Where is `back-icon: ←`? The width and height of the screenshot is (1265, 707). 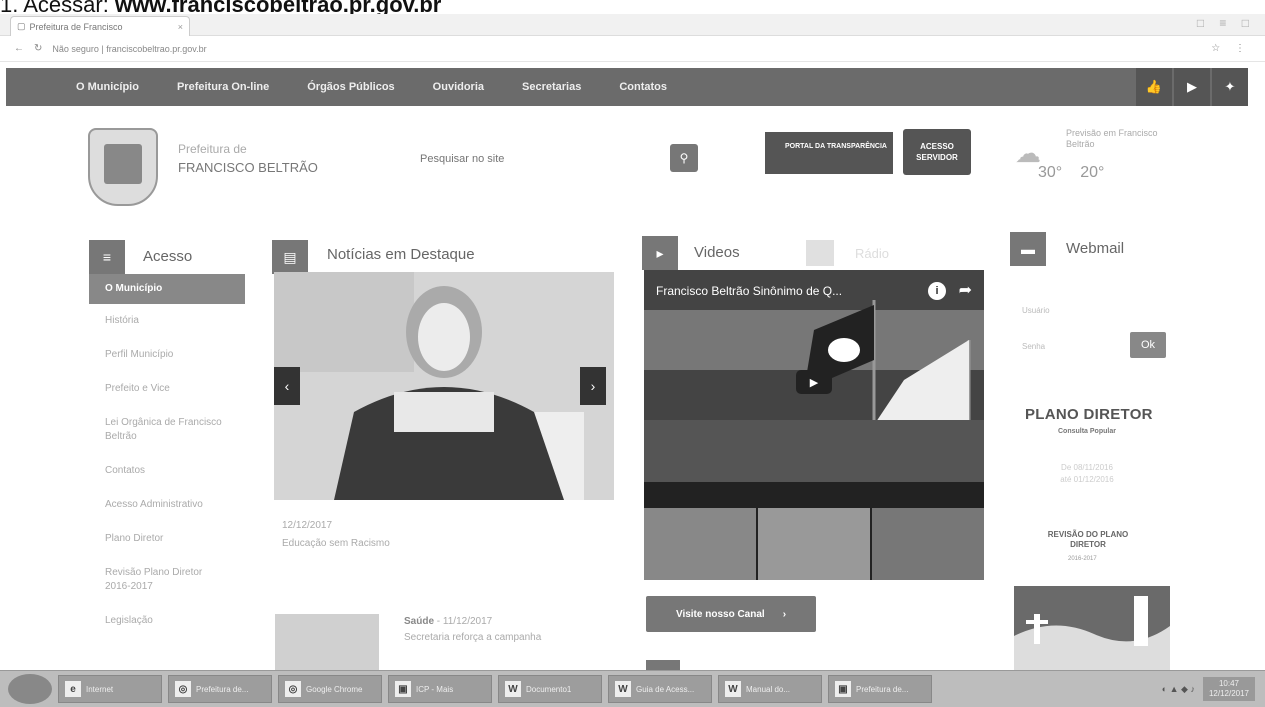
back-icon: ← is located at coordinates (19, 48).